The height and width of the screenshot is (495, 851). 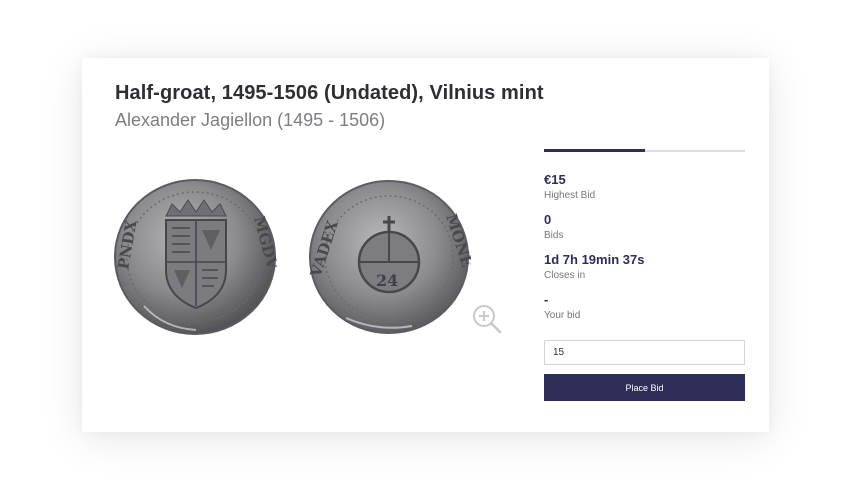 I want to click on coin-reverse-image: 24 VADEX MONE, so click(x=389, y=257).